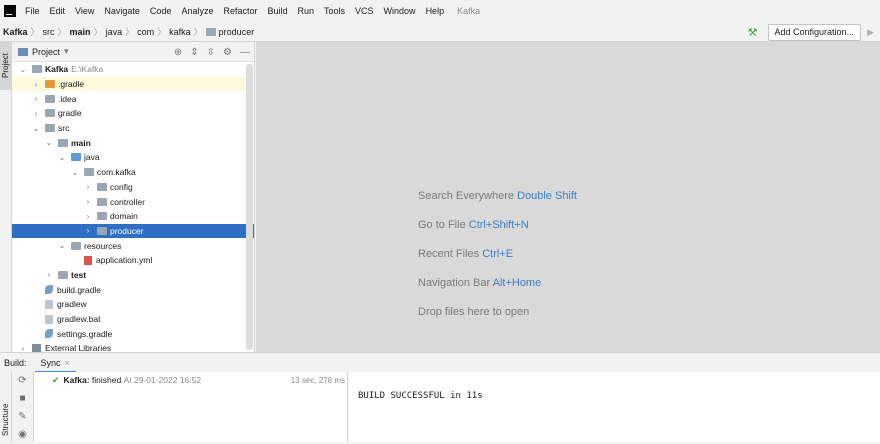 The height and width of the screenshot is (444, 880). Describe the element at coordinates (133, 245) in the screenshot. I see `tree-item: ⌄ resources` at that location.